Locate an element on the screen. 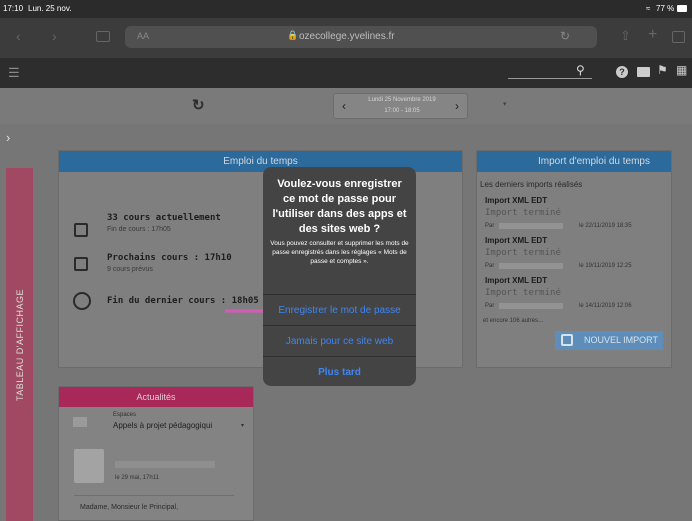 This screenshot has width=692, height=521. search-icon: ⚲ is located at coordinates (580, 70).